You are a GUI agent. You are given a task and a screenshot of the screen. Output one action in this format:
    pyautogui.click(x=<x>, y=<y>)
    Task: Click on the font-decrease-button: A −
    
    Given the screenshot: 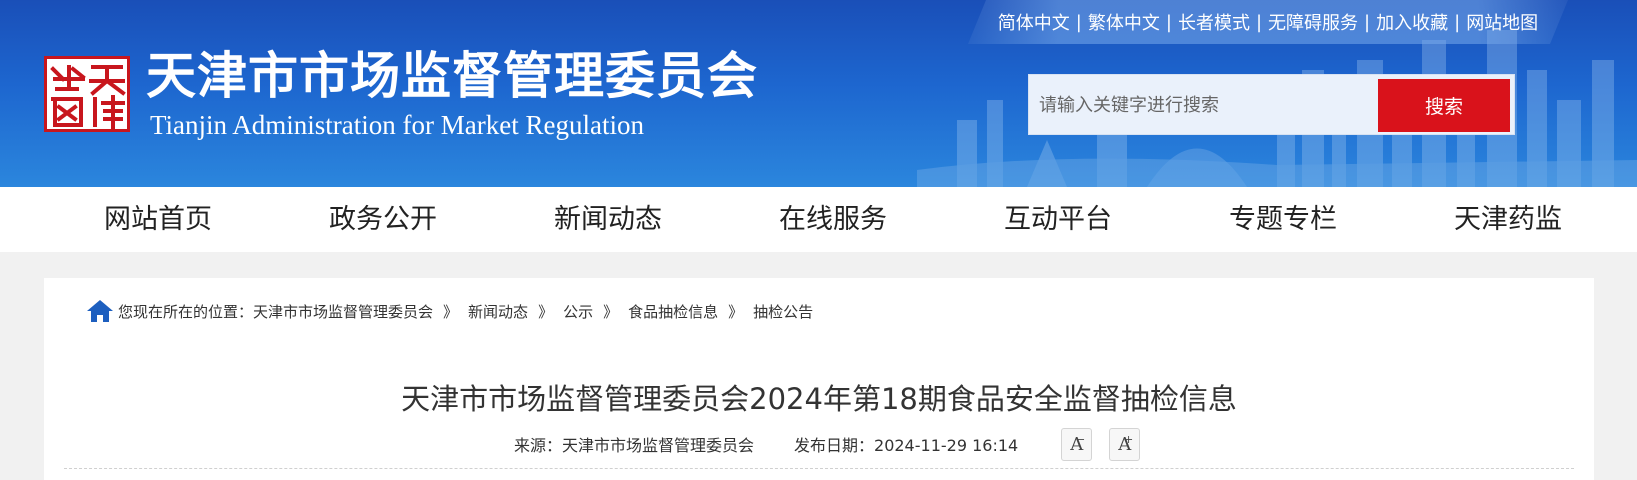 What is the action you would take?
    pyautogui.click(x=1077, y=444)
    